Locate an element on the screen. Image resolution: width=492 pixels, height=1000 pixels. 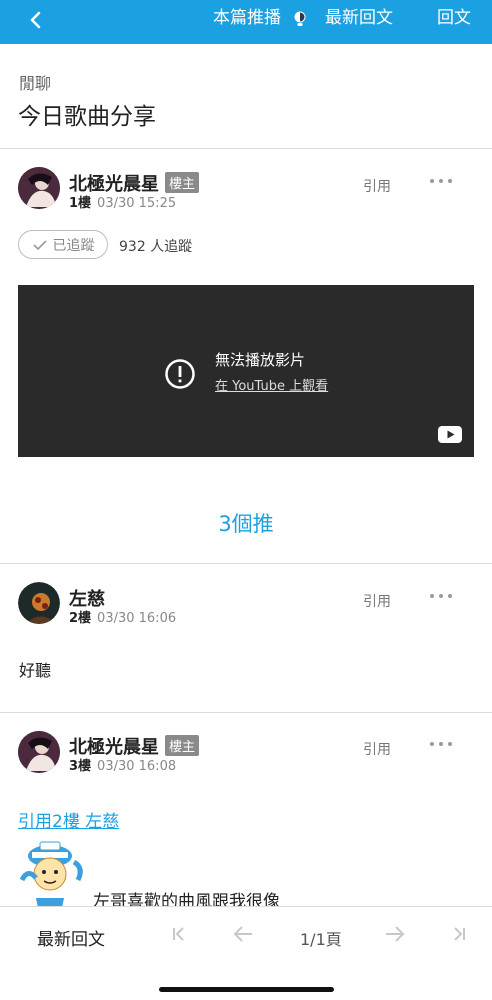
track-count: 932 人追蹤 is located at coordinates (156, 247).